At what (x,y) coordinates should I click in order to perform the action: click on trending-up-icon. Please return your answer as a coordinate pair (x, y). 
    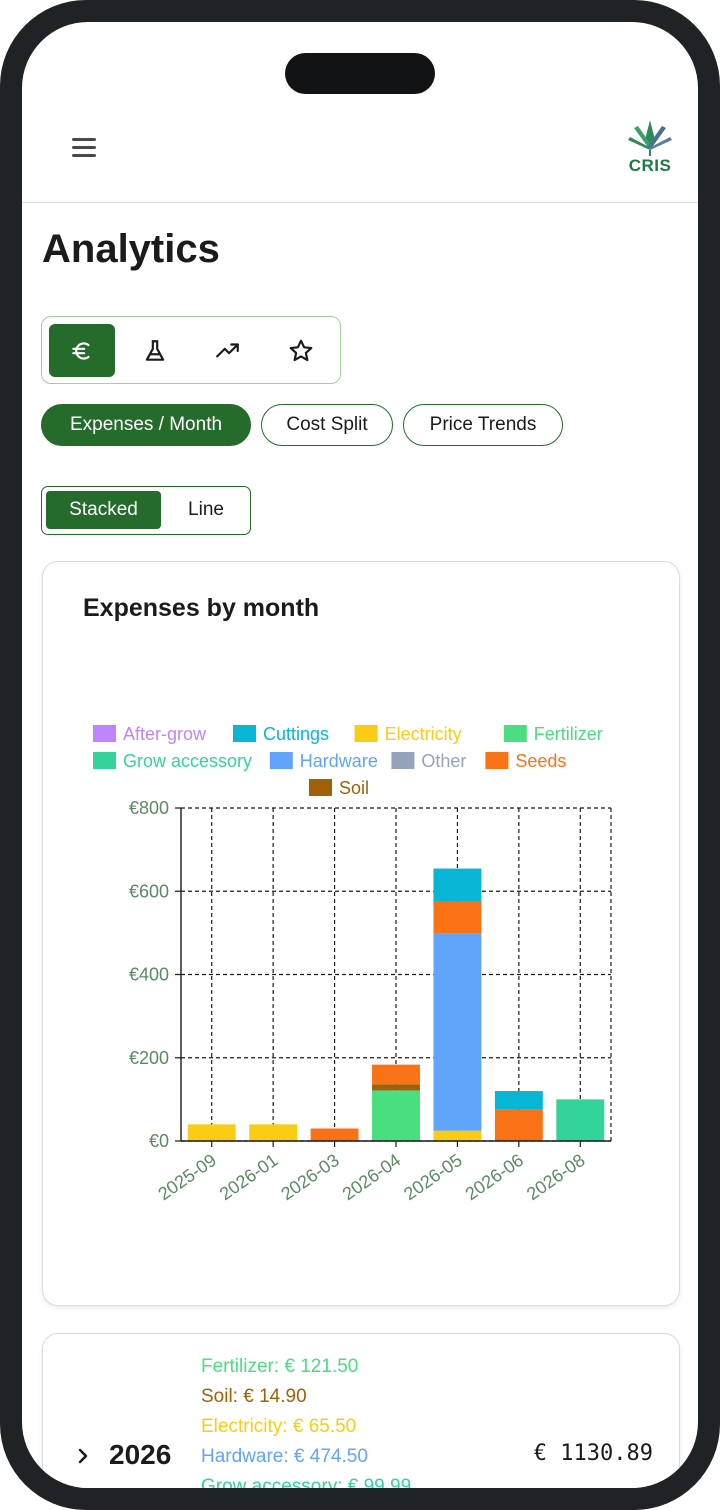
    Looking at the image, I should click on (227, 349).